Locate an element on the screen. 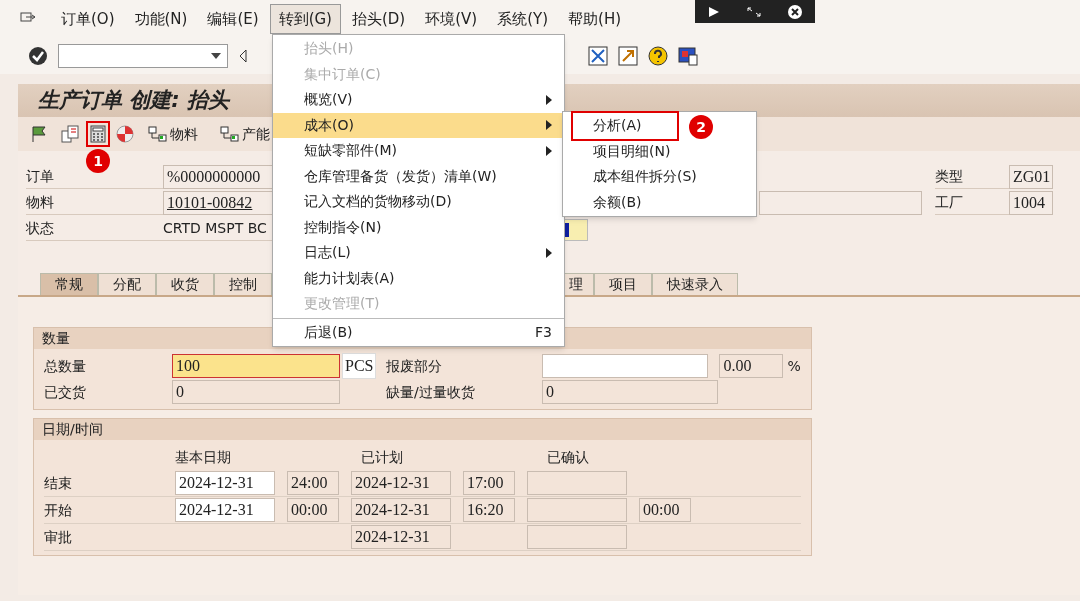  menu-option: 日志(L) is located at coordinates (418, 253).